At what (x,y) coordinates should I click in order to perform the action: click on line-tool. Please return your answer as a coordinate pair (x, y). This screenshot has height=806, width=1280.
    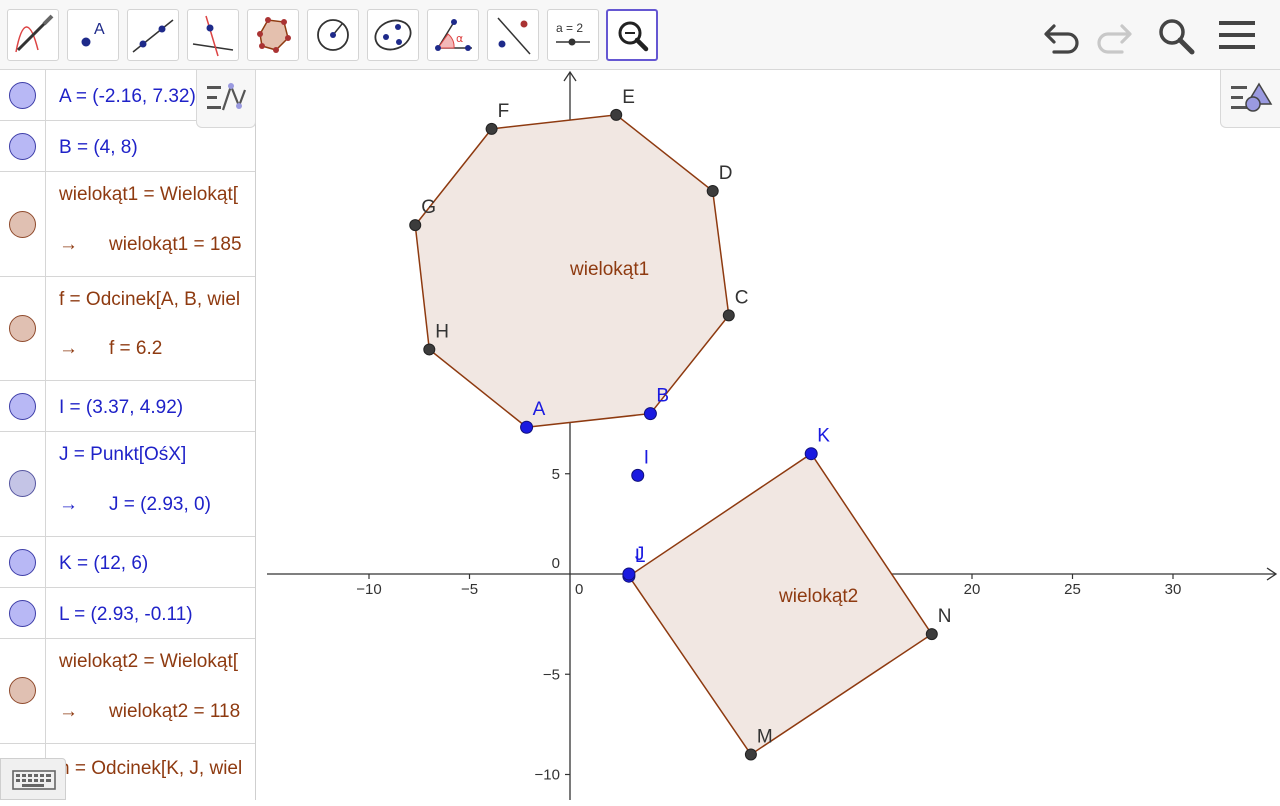
    Looking at the image, I should click on (153, 35).